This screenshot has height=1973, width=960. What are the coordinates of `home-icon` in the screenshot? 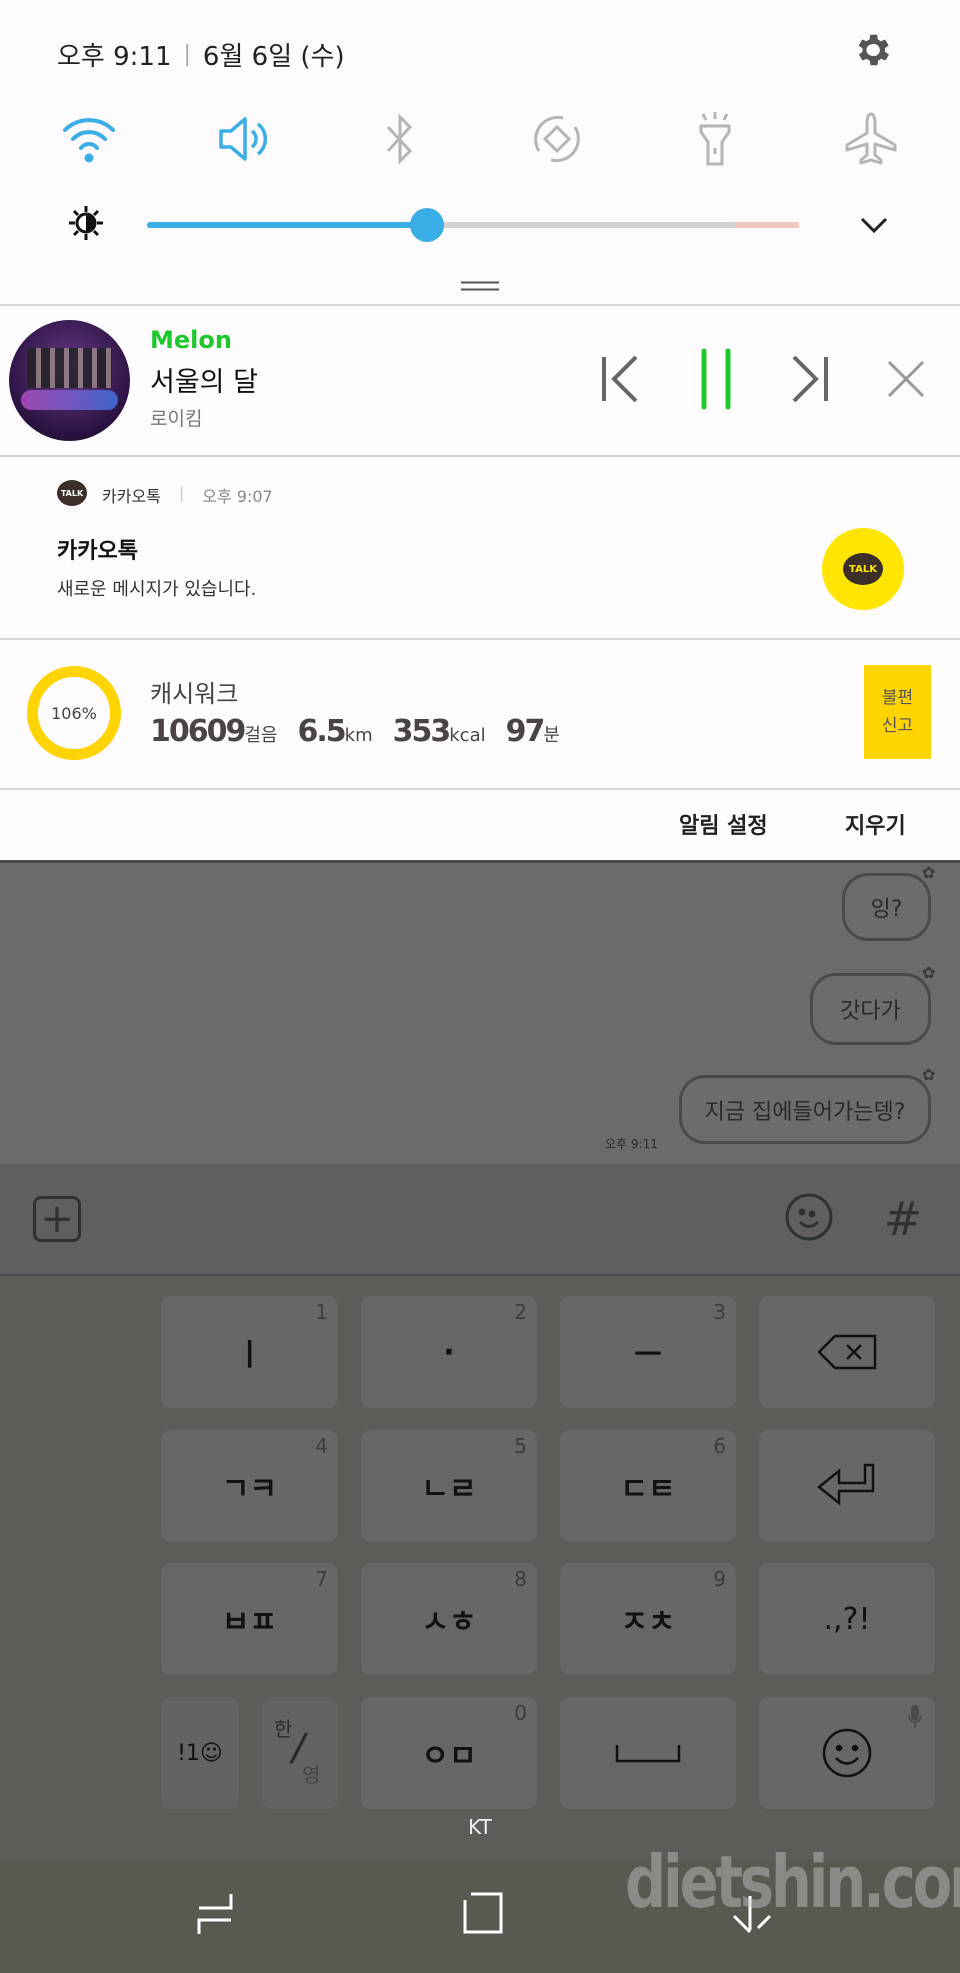 It's located at (483, 1916).